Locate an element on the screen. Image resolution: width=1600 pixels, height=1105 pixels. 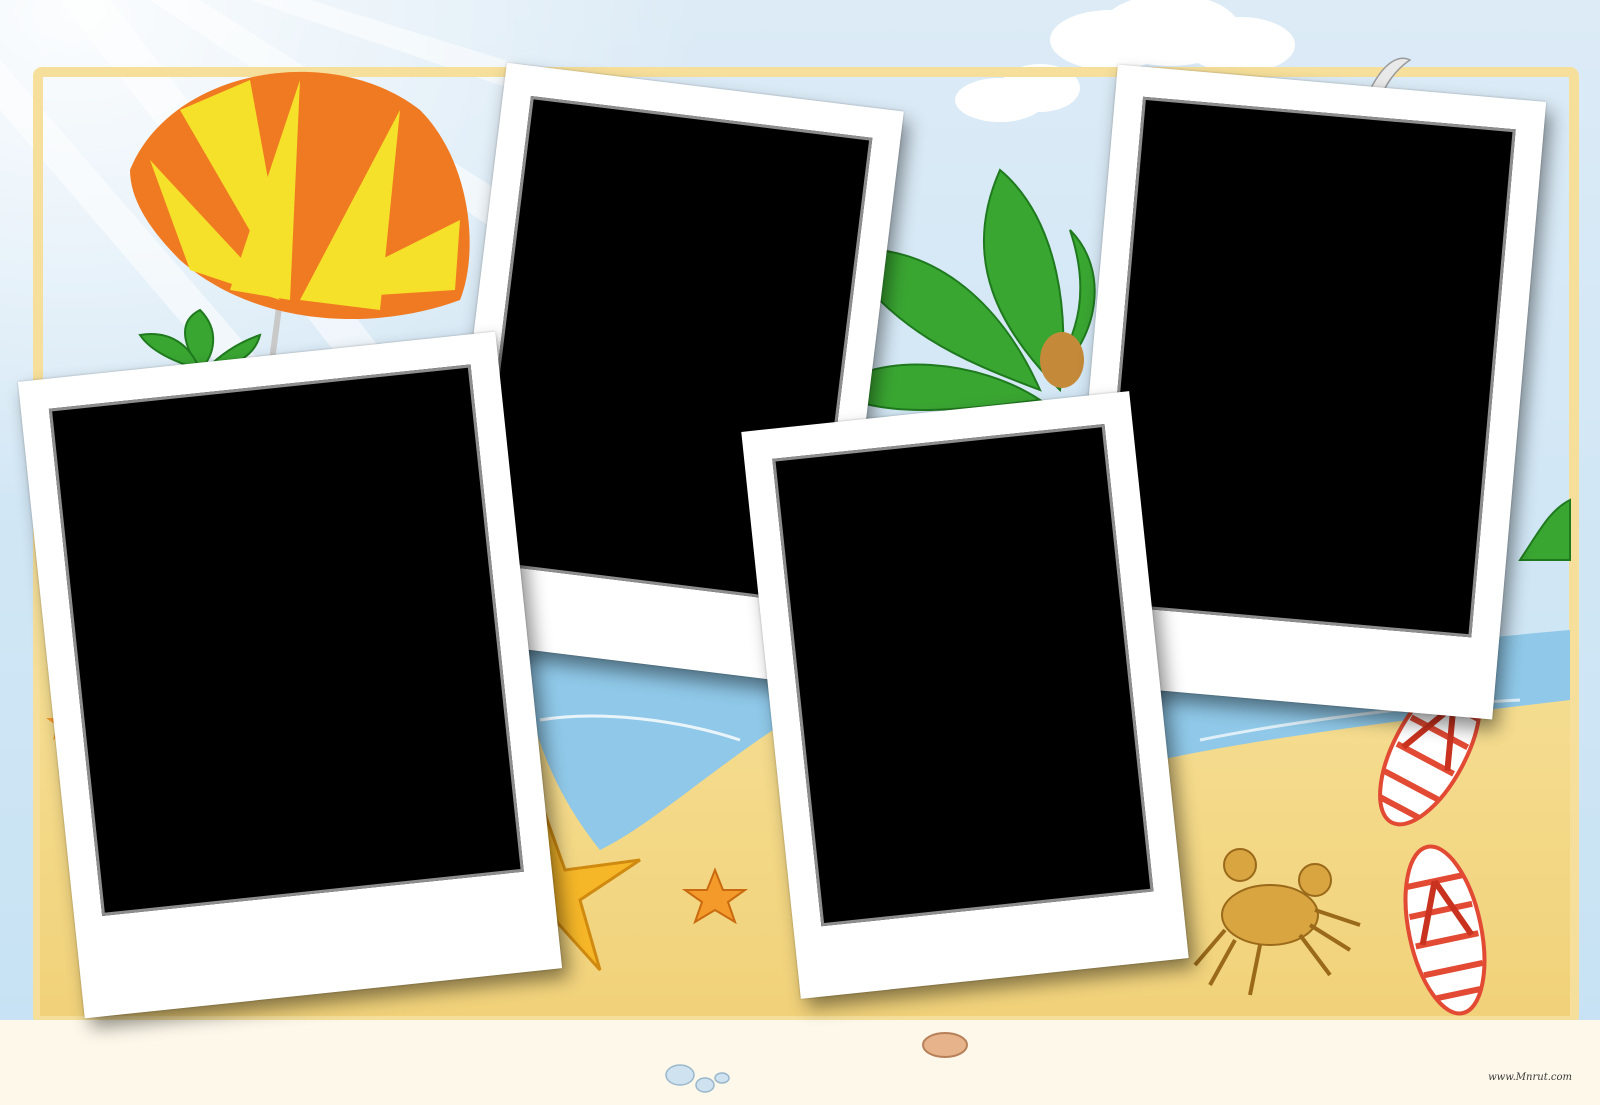
watermark-signature: www.Mnrut.com is located at coordinates (1530, 1077).